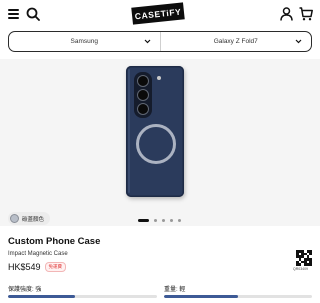  I want to click on brand-dropdown-value: Samsung, so click(84, 41).